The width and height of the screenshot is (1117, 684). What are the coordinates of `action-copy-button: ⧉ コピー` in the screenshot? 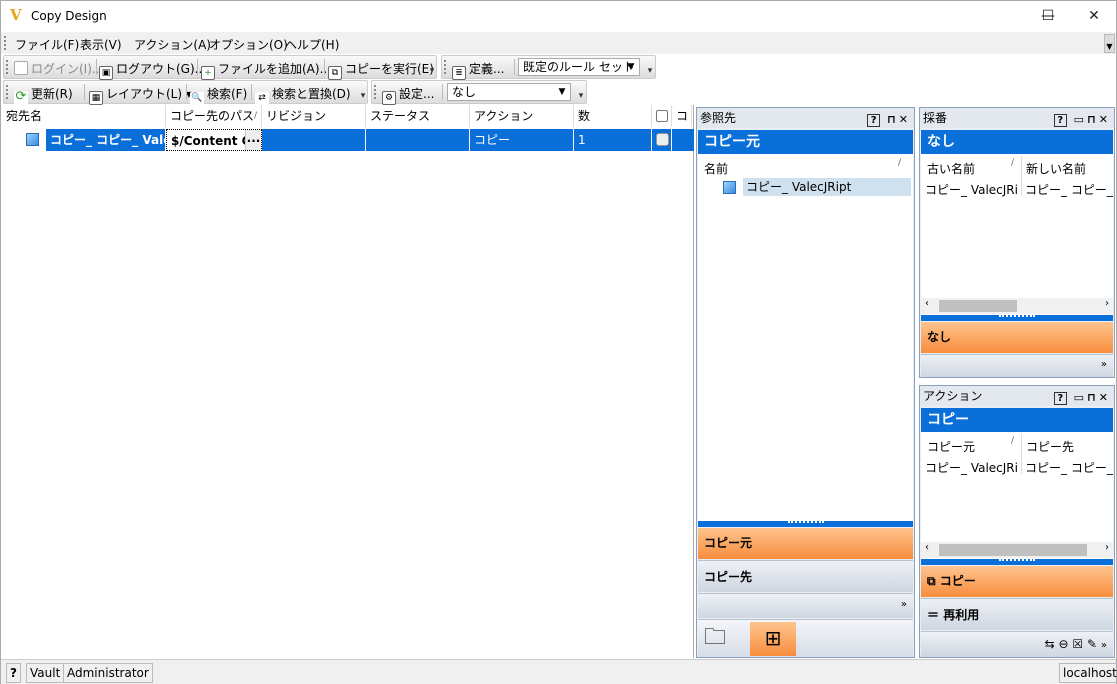 It's located at (1017, 581).